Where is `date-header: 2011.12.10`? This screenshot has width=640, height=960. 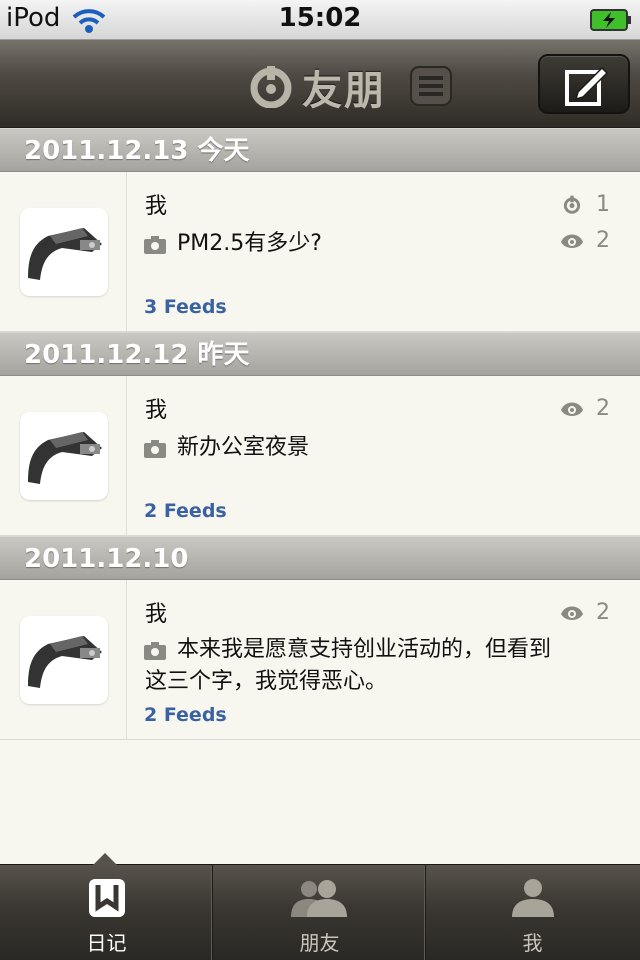 date-header: 2011.12.10 is located at coordinates (320, 558).